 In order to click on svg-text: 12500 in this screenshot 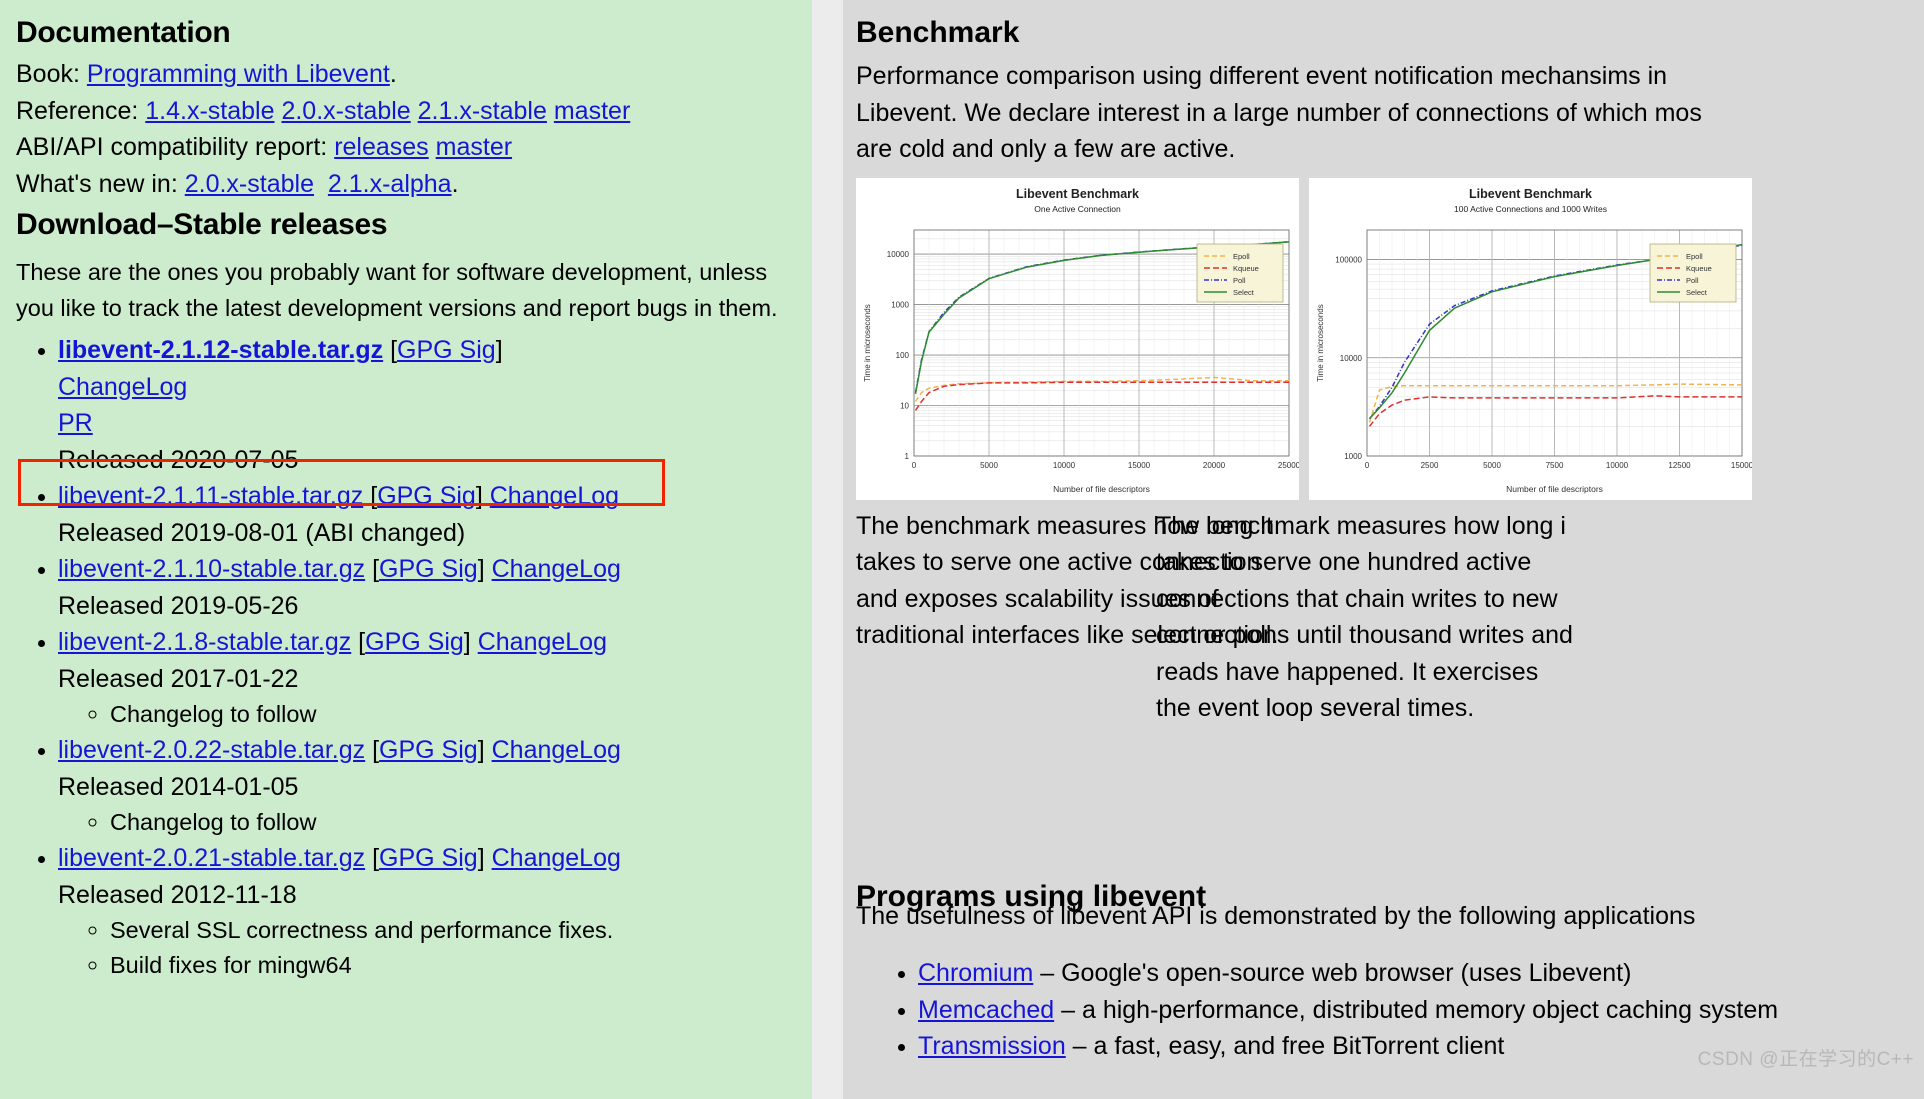, I will do `click(1679, 465)`.